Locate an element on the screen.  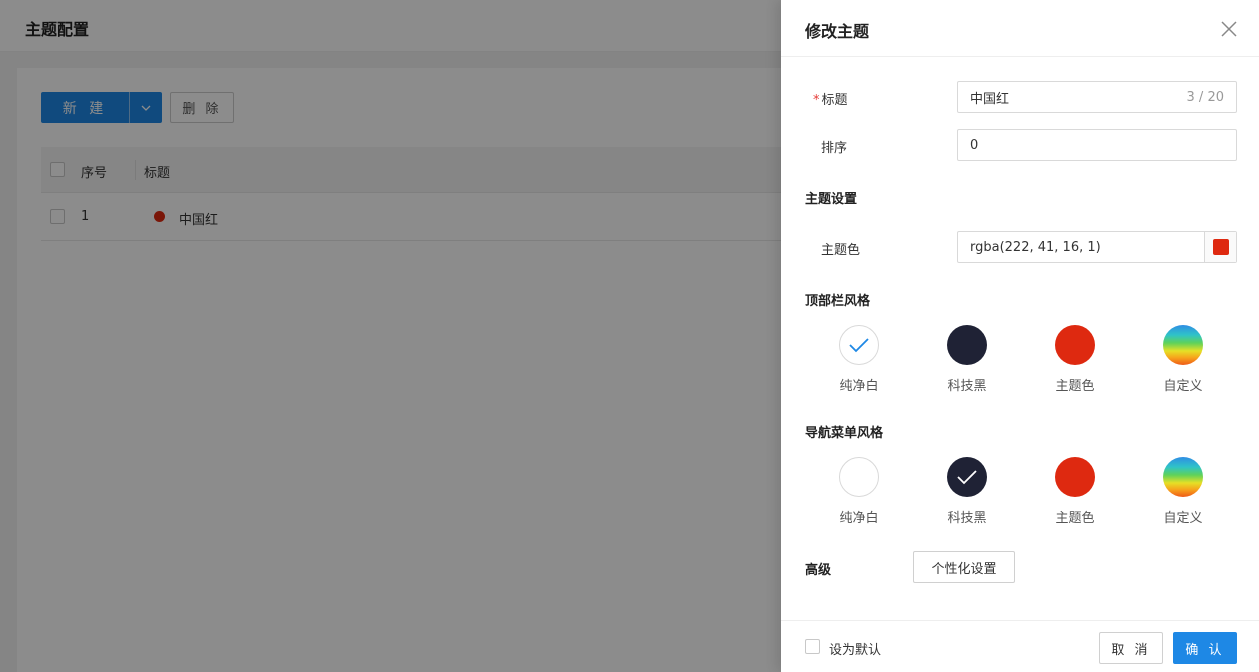
drawer-title: 修改主题 is located at coordinates (837, 31).